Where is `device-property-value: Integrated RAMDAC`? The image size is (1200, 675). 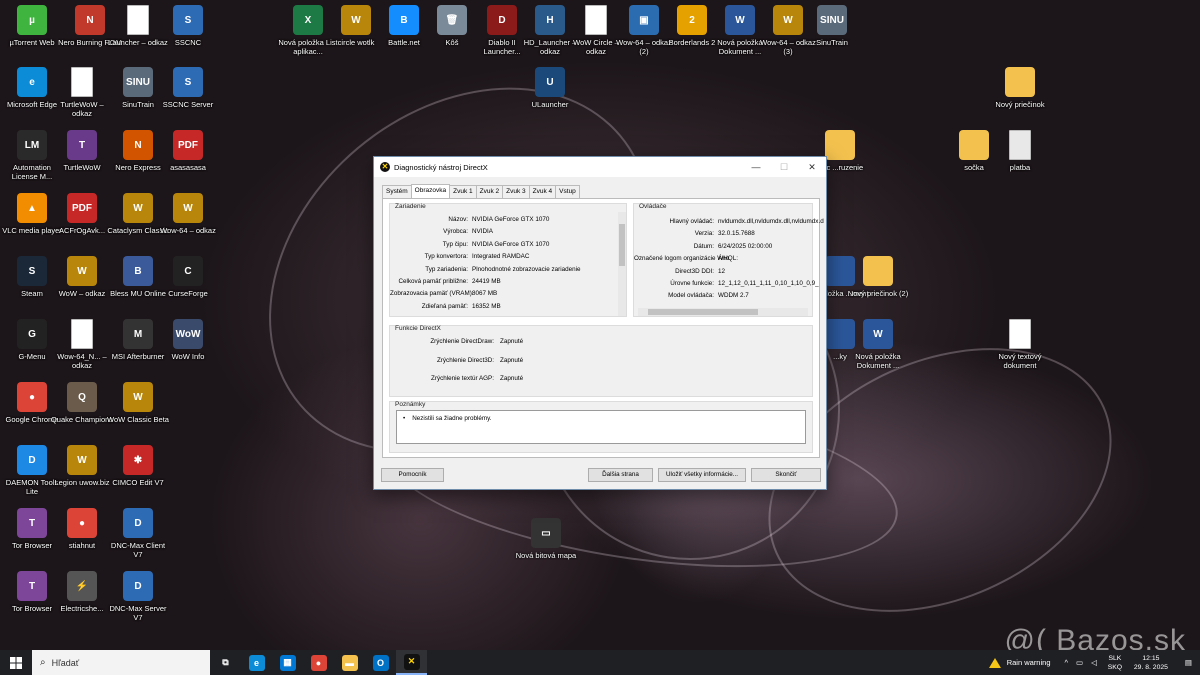
device-property-value: Integrated RAMDAC is located at coordinates (501, 257).